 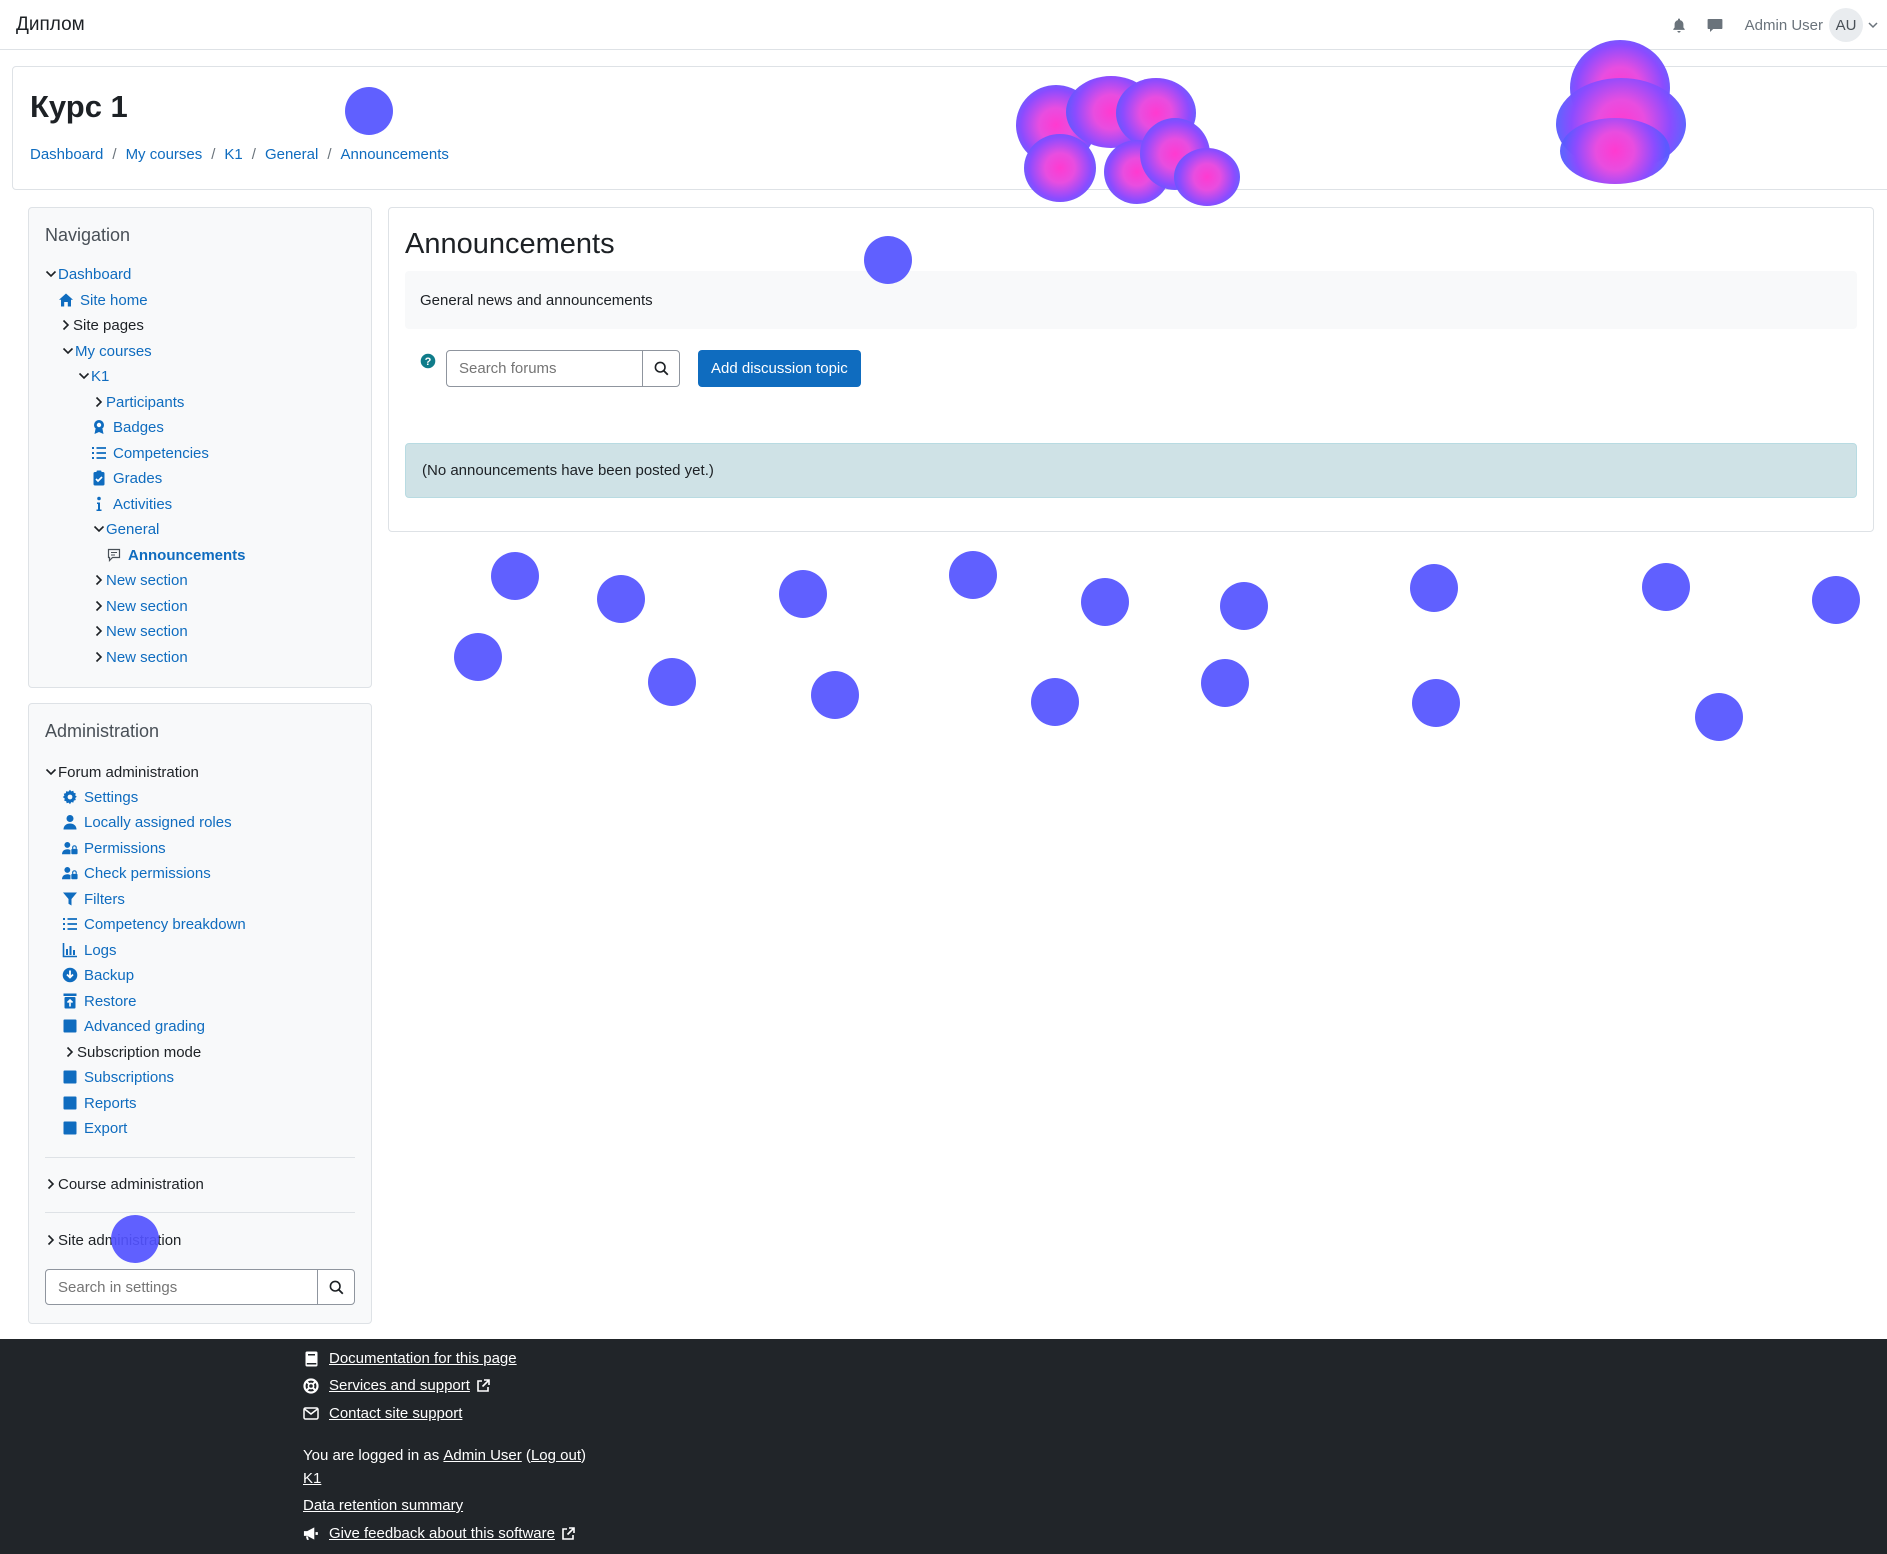 What do you see at coordinates (113, 351) in the screenshot?
I see `nav-item-label: My courses` at bounding box center [113, 351].